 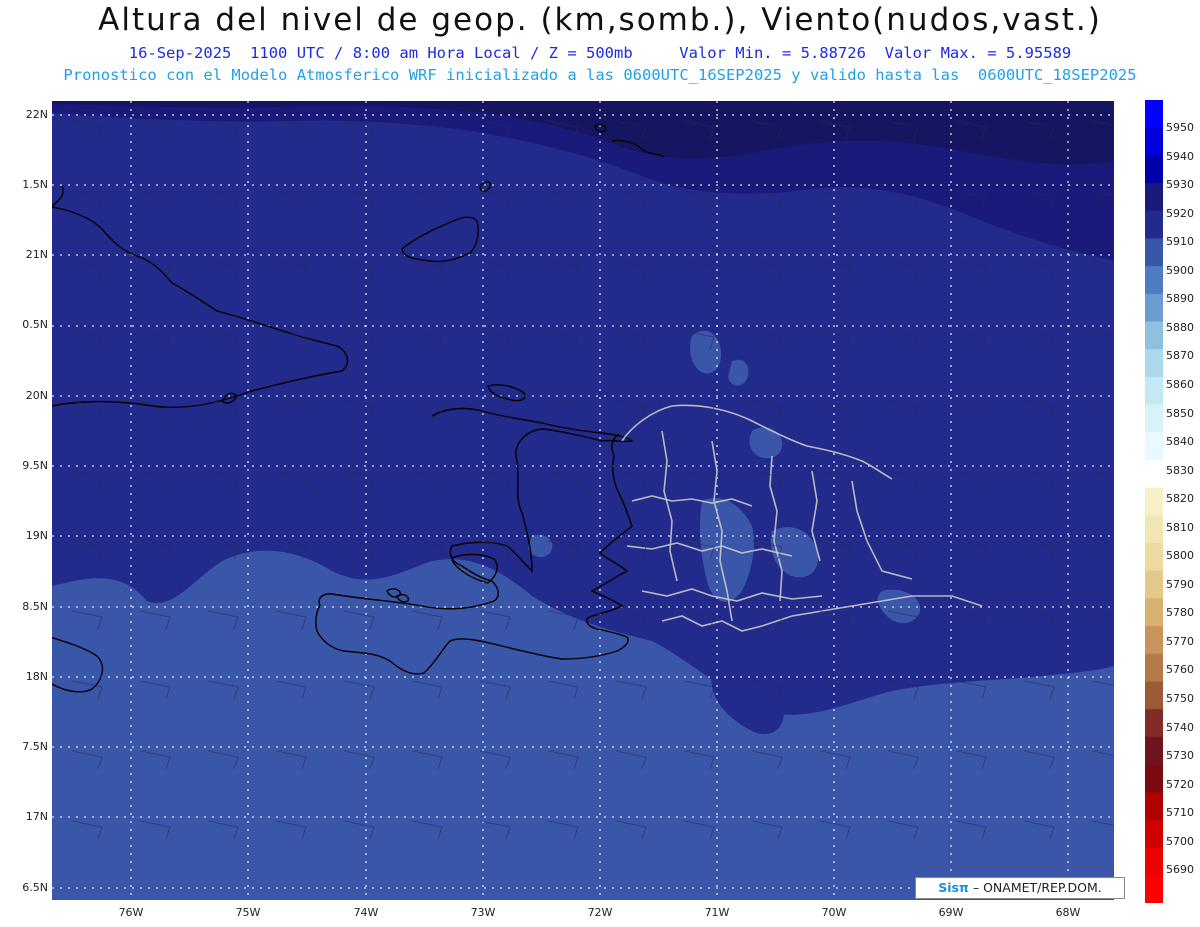 I want to click on lon-label: 73W, so click(x=483, y=912).